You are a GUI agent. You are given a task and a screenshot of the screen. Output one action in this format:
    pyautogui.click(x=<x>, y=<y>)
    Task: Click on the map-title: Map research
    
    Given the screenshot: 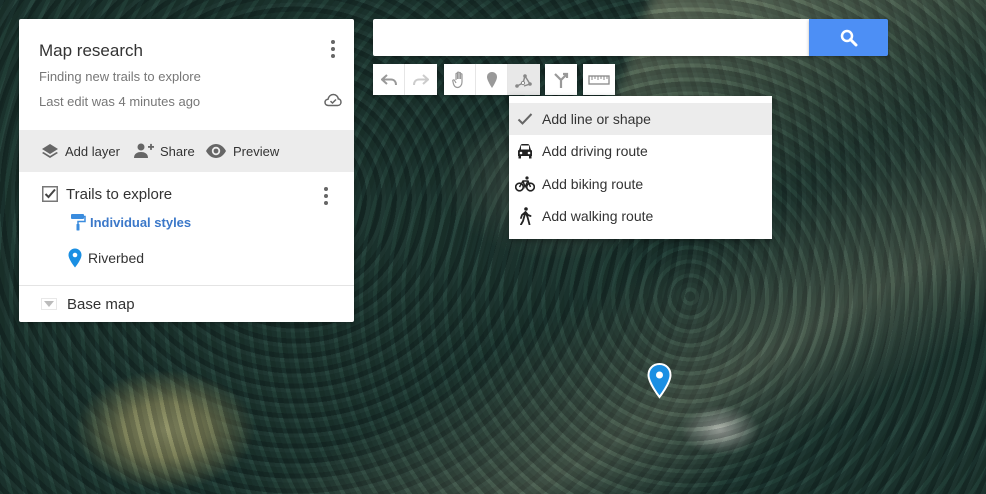 What is the action you would take?
    pyautogui.click(x=91, y=51)
    